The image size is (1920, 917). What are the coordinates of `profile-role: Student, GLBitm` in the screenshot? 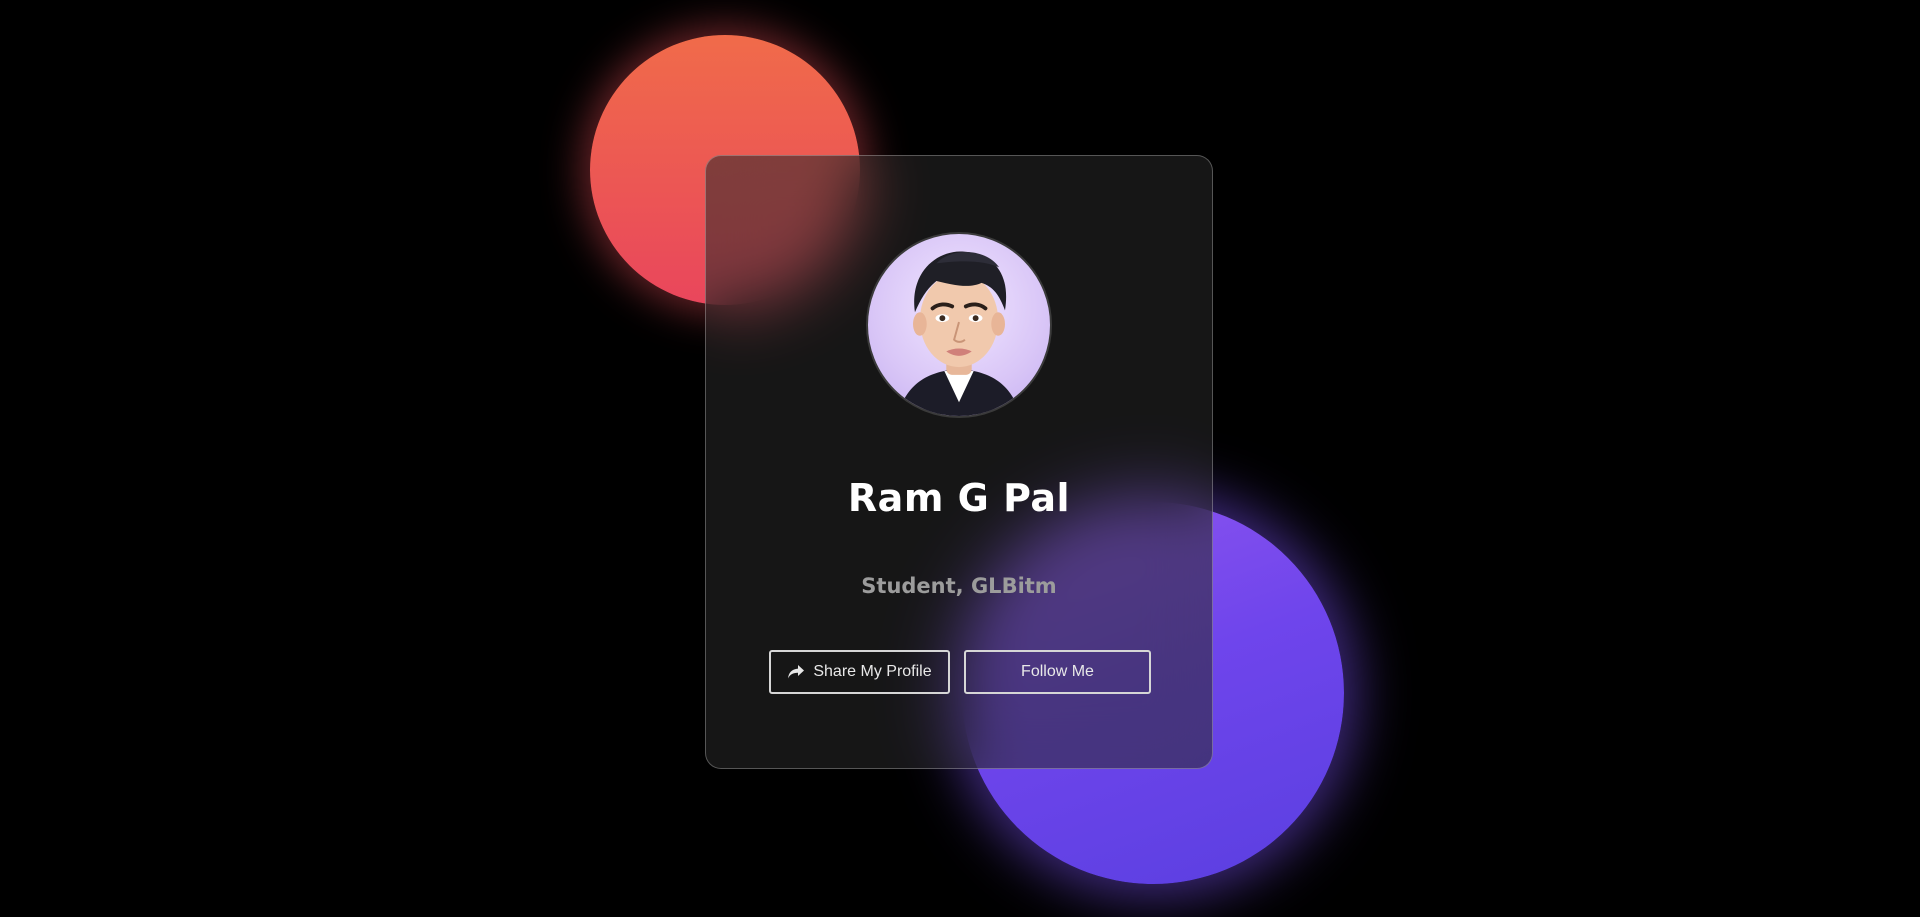 It's located at (959, 586).